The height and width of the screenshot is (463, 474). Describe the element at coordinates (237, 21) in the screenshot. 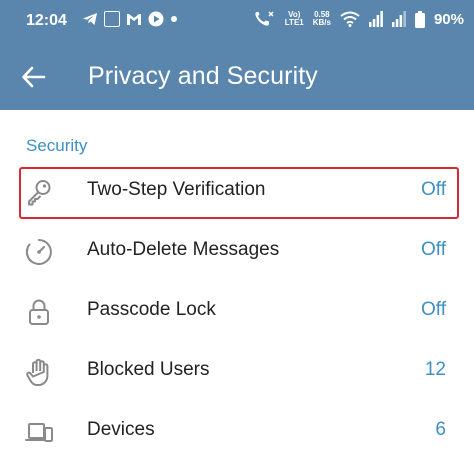

I see `status-bar: 12:04 Vo) LTE1 0.58 KB/s 90%` at that location.